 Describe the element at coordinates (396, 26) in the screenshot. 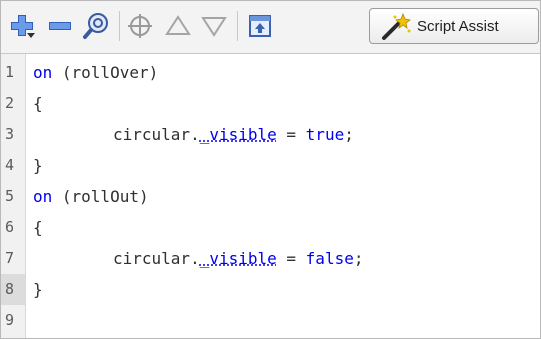

I see `magic-wand-icon` at that location.